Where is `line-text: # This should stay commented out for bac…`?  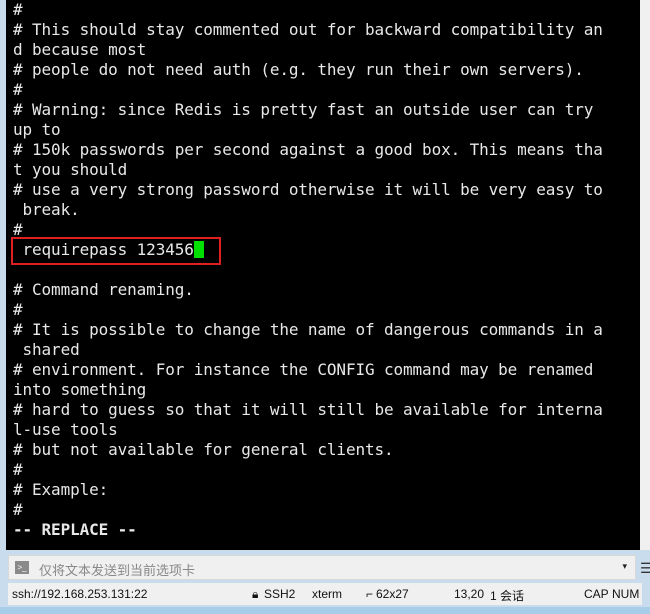
line-text: # This should stay commented out for bac… is located at coordinates (308, 29).